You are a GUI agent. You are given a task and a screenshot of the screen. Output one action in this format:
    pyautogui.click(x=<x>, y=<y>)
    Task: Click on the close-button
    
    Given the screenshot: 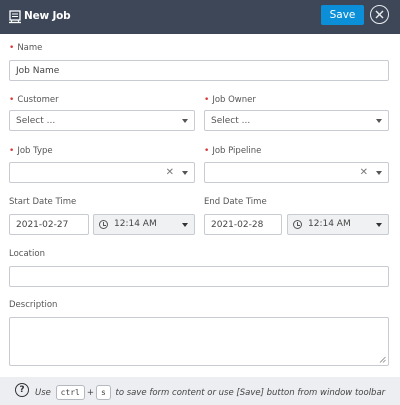 What is the action you would take?
    pyautogui.click(x=379, y=14)
    